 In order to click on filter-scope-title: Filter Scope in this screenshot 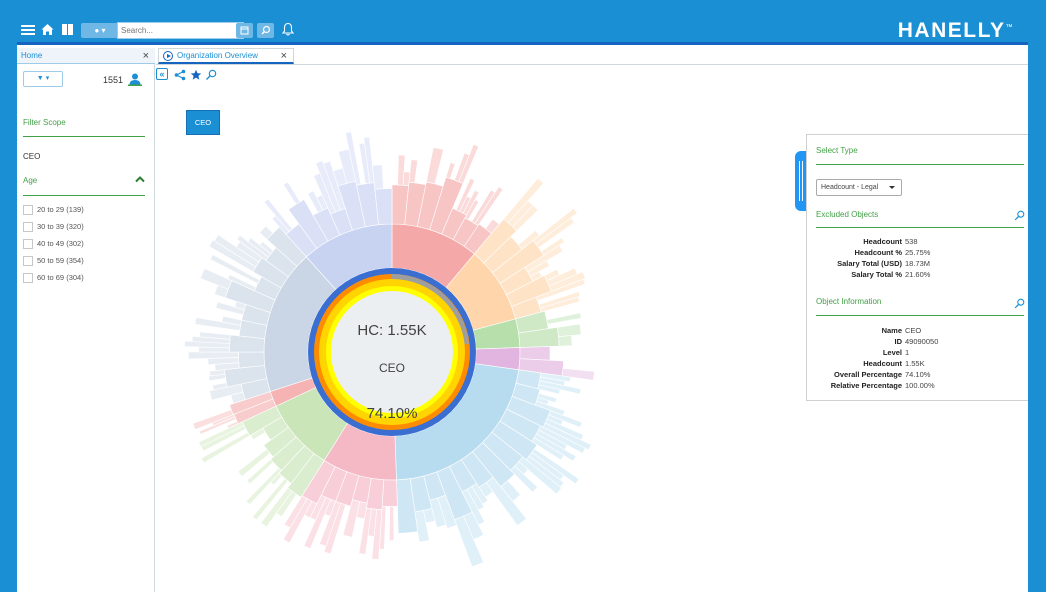, I will do `click(44, 122)`.